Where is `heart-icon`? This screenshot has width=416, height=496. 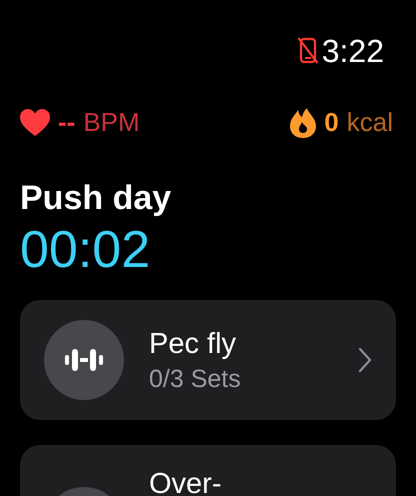 heart-icon is located at coordinates (35, 122).